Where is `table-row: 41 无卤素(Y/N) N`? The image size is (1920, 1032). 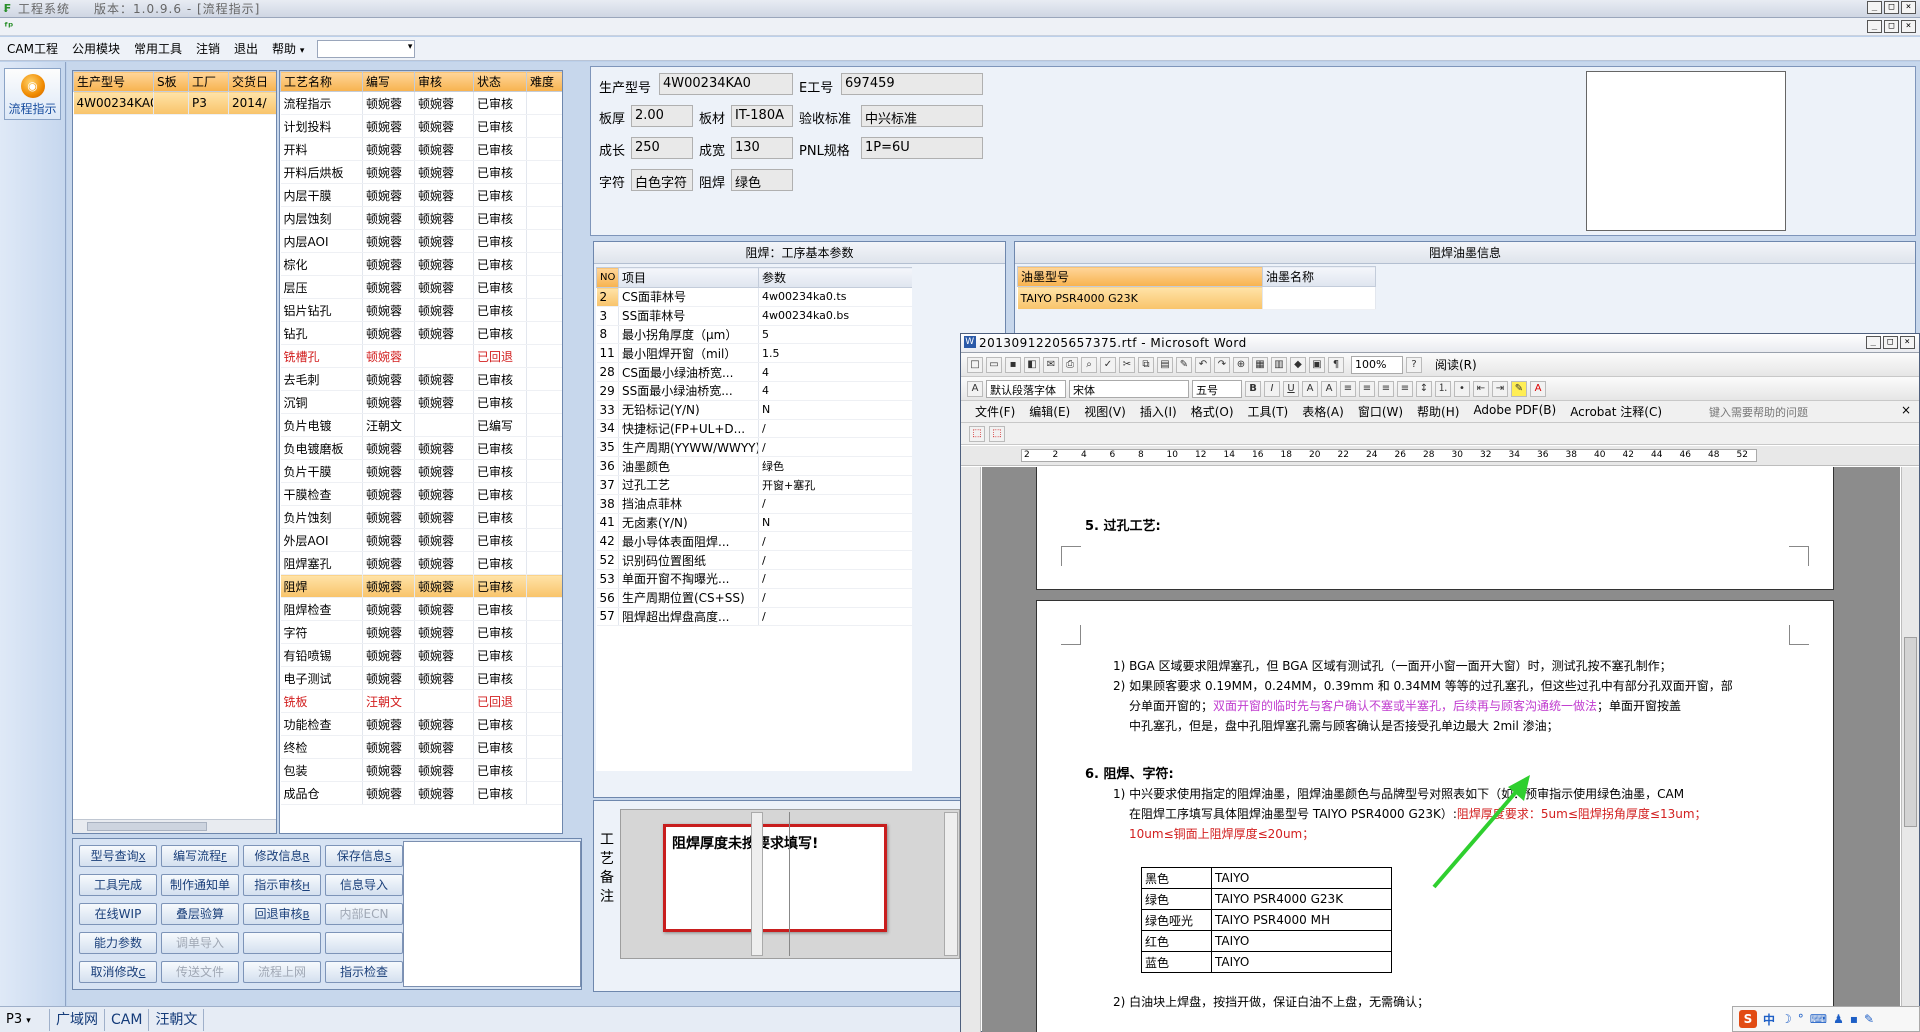 table-row: 41 无卤素(Y/N) N is located at coordinates (754, 523).